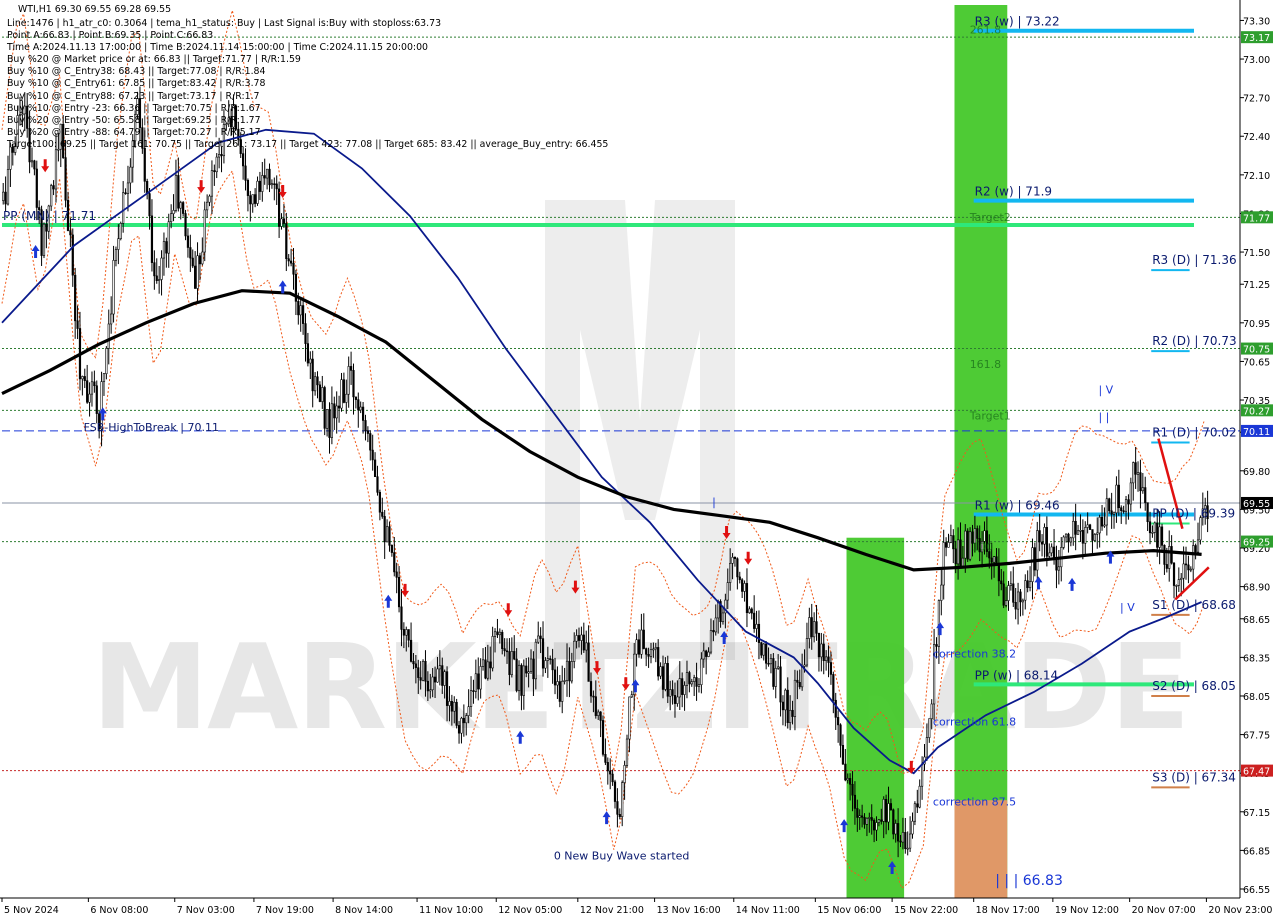 This screenshot has height=920, width=1280. Describe the element at coordinates (1256, 472) in the screenshot. I see `y-tick-label: 69.80` at that location.